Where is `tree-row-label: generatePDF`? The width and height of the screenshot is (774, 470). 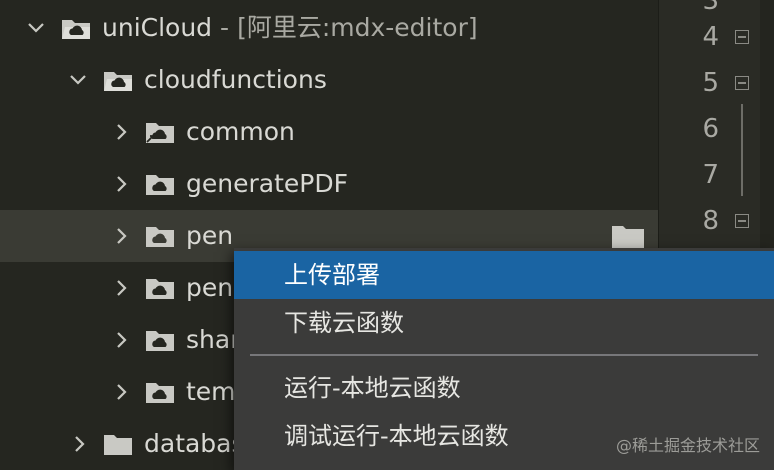
tree-row-label: generatePDF is located at coordinates (267, 183).